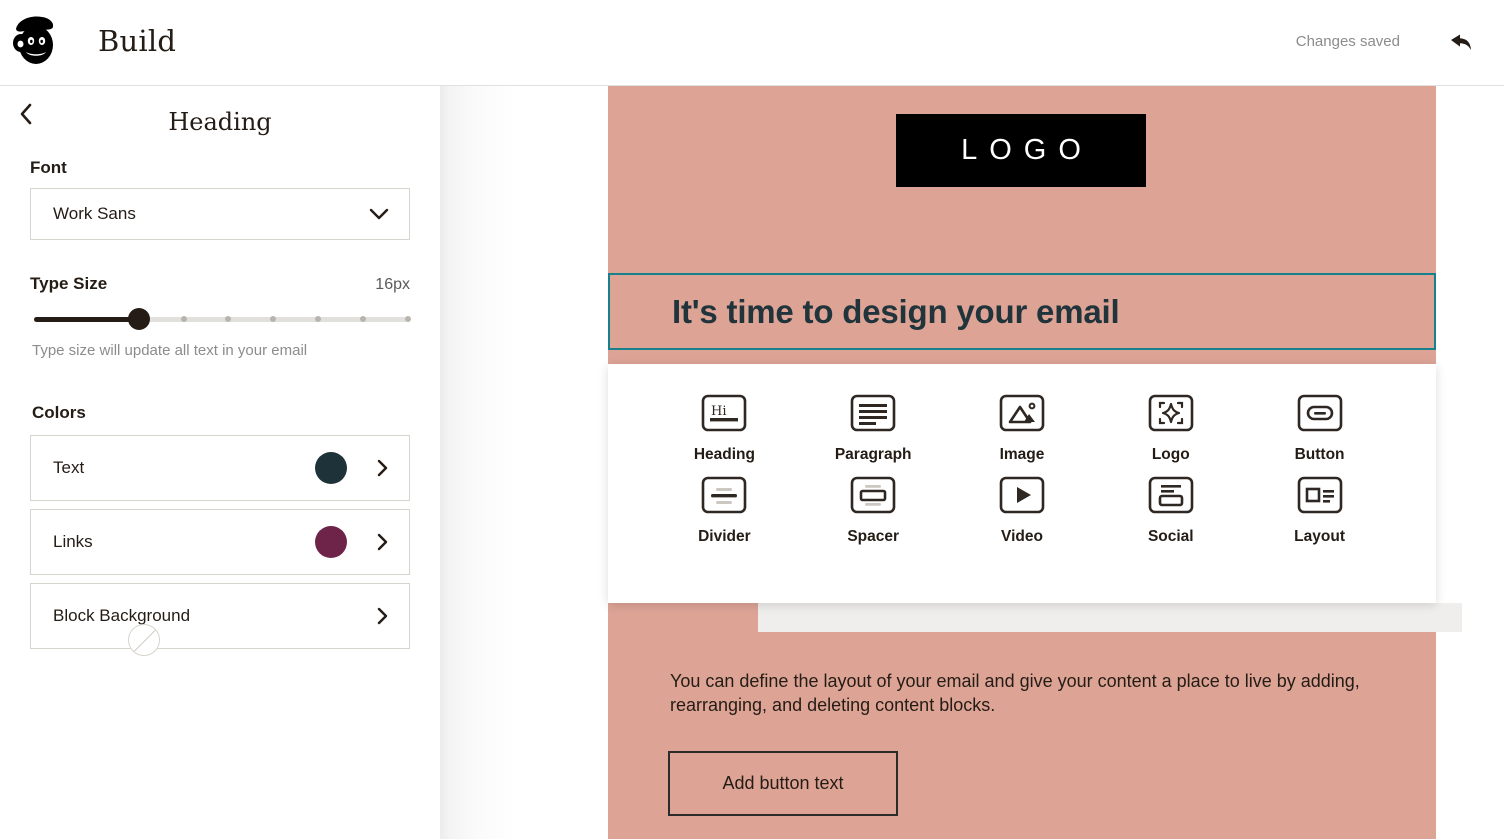  What do you see at coordinates (144, 640) in the screenshot?
I see `color-swatch-block-background` at bounding box center [144, 640].